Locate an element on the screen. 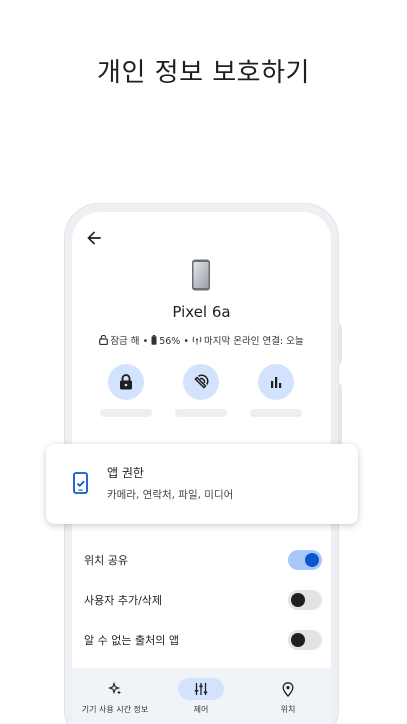  device-name: Pixel 6a is located at coordinates (201, 312).